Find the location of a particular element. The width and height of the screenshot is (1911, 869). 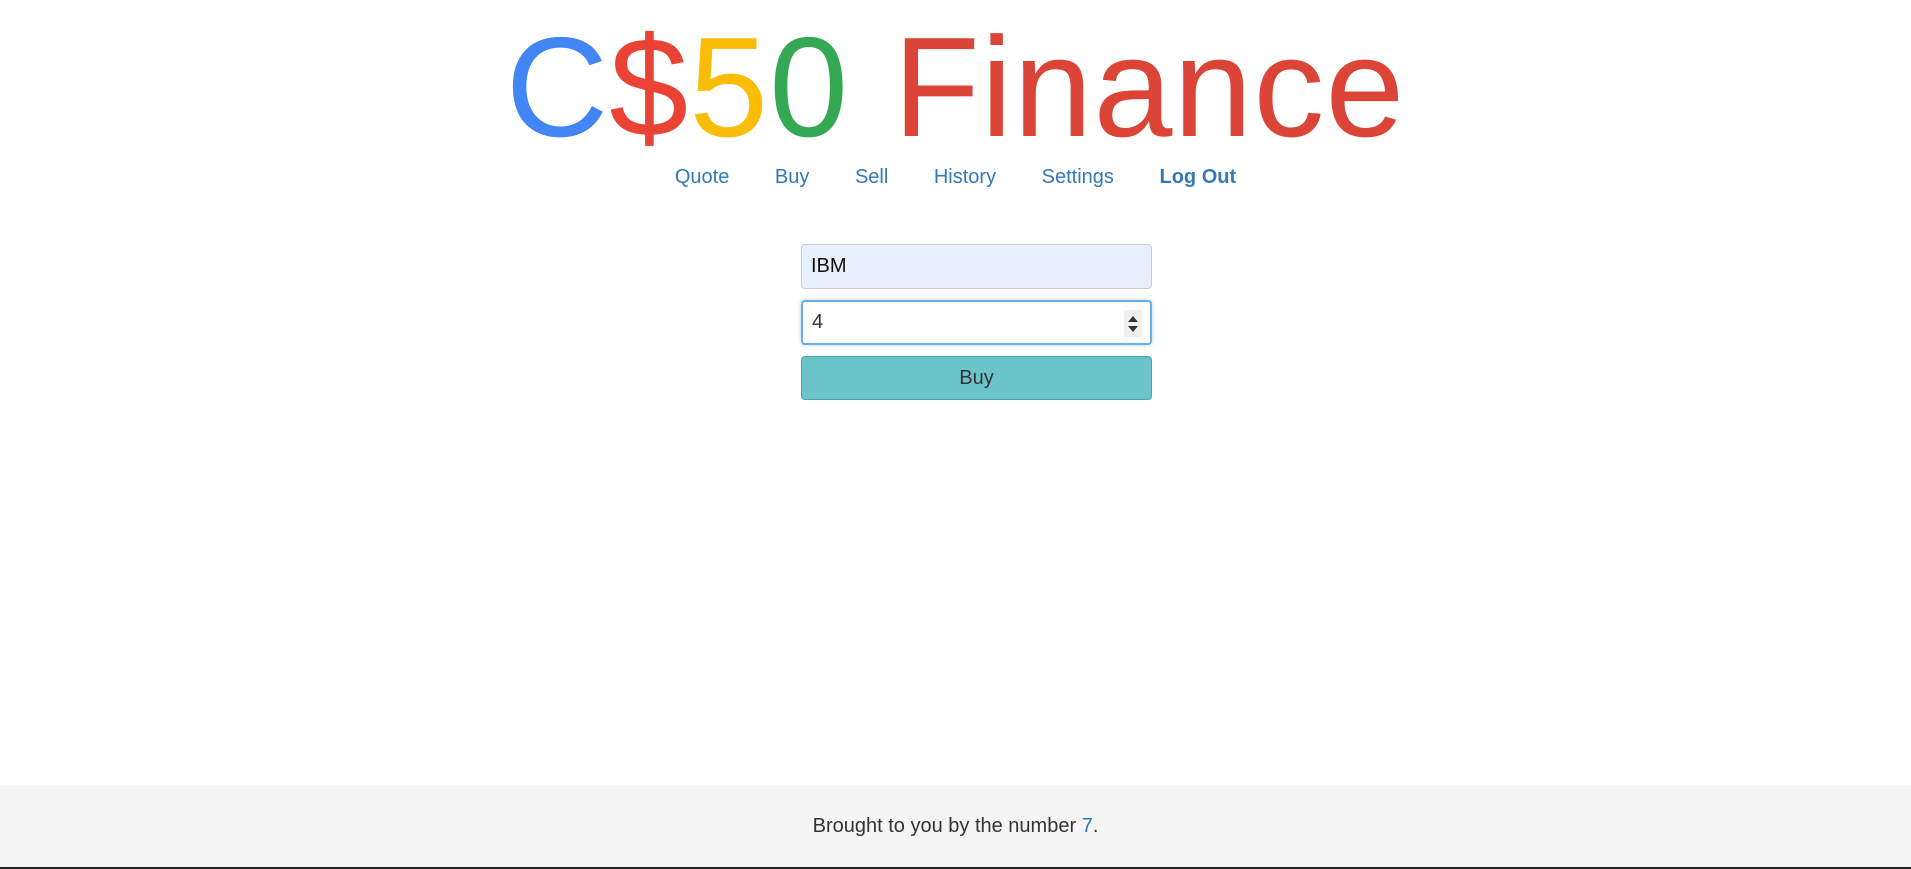

footer: Brought to you by the number 7. is located at coordinates (955, 826).